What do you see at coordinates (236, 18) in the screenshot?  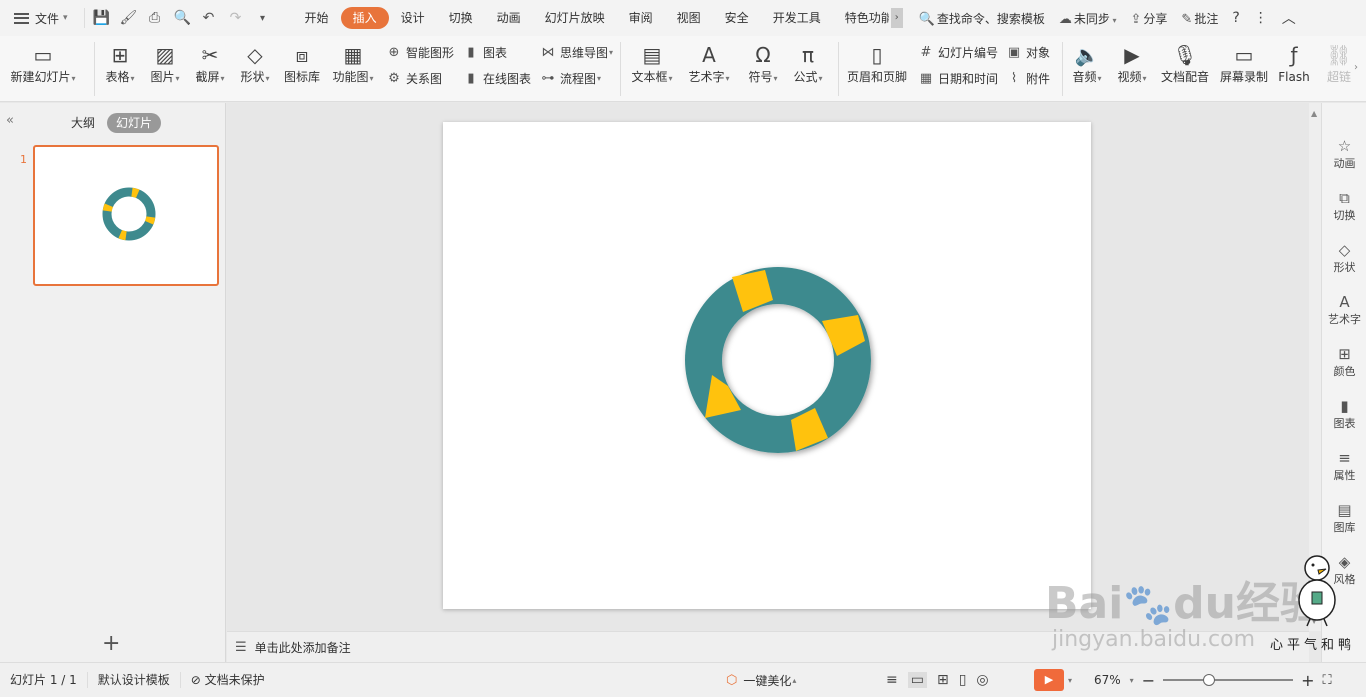 I see `redo-icon: ↷` at bounding box center [236, 18].